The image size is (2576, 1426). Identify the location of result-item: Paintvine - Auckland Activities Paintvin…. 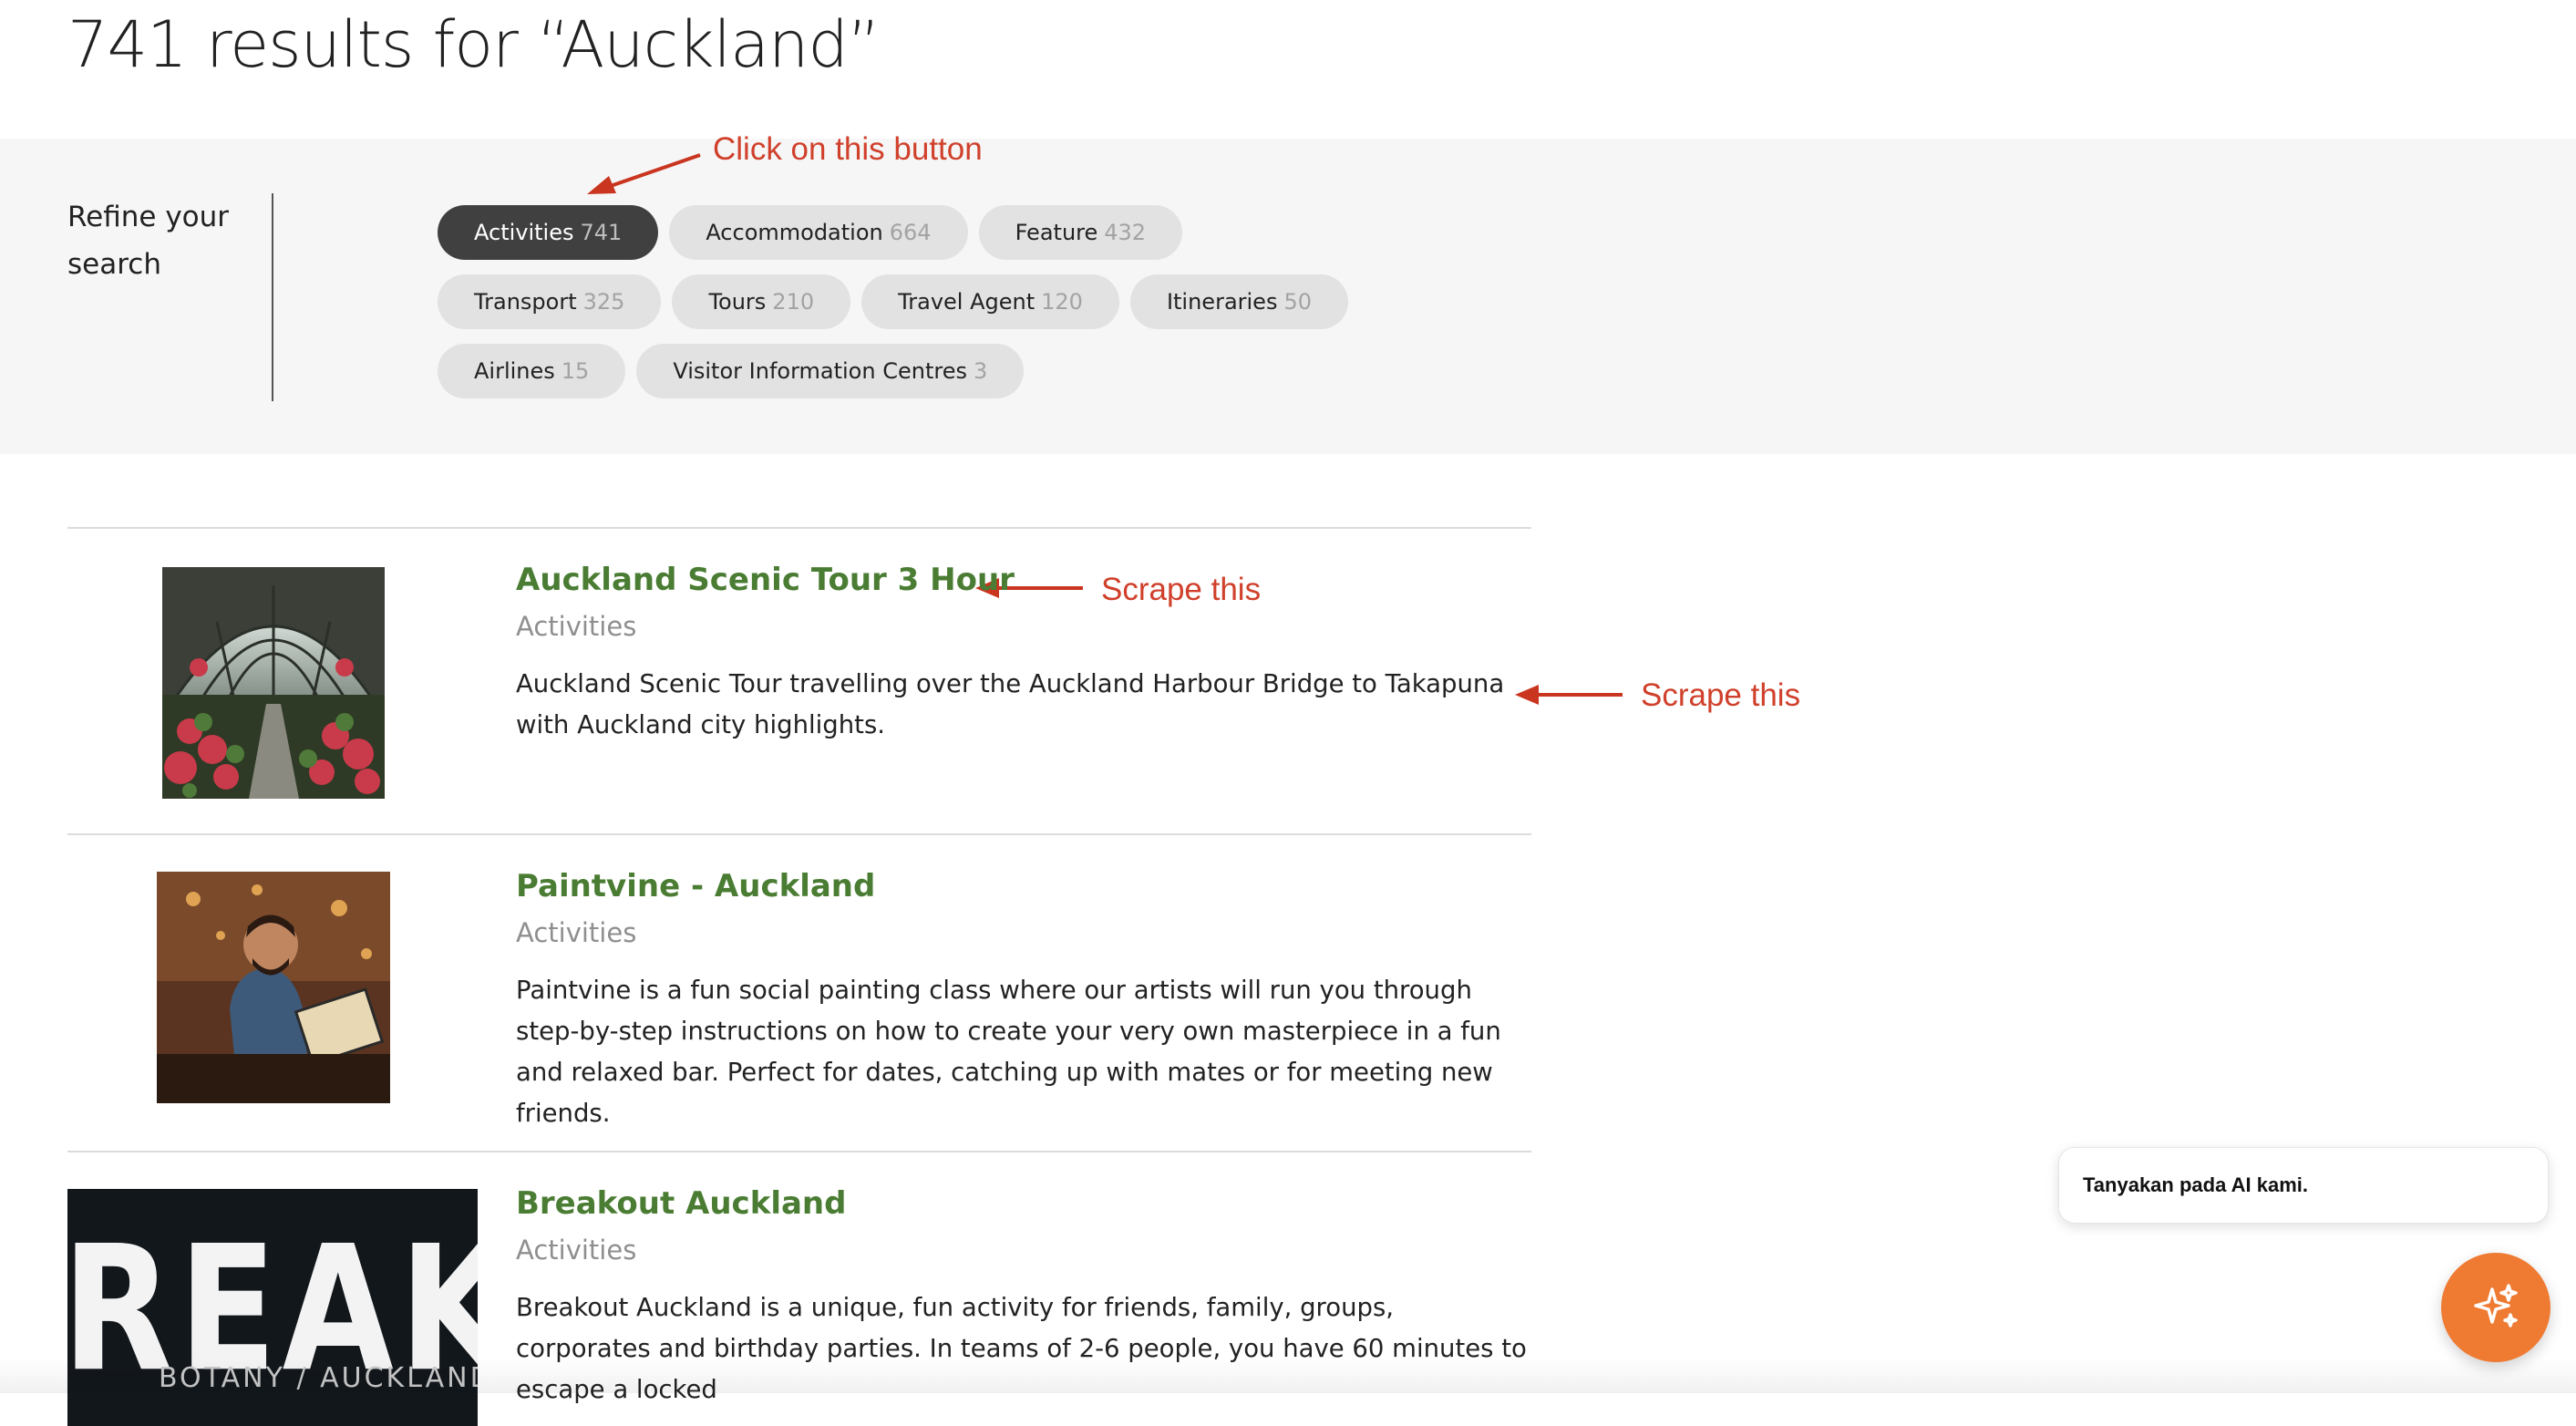
(799, 992).